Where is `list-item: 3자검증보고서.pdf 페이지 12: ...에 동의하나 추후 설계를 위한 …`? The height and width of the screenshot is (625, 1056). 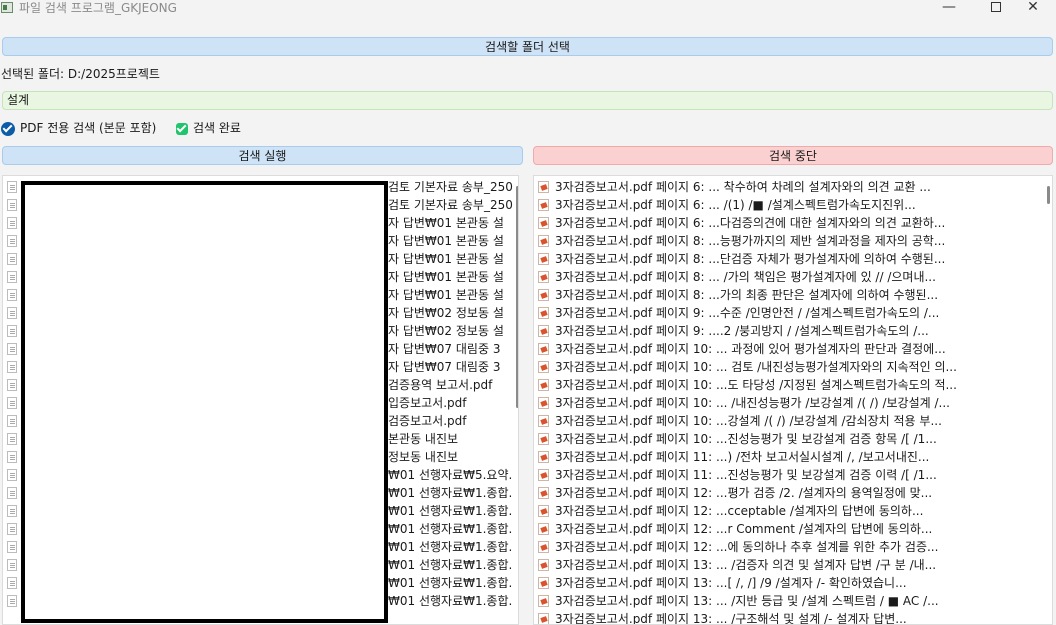
list-item: 3자검증보고서.pdf 페이지 12: ...에 동의하나 추후 설계를 위한 … is located at coordinates (793, 547).